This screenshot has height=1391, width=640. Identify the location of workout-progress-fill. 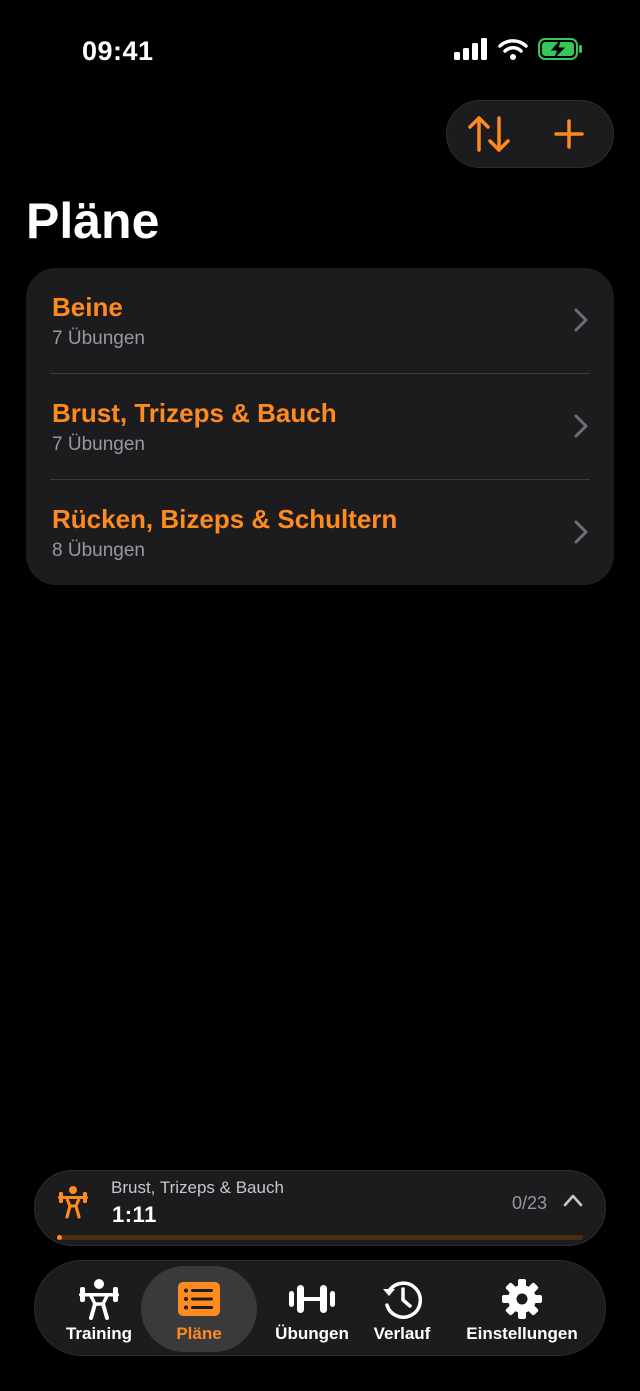
(59, 1237).